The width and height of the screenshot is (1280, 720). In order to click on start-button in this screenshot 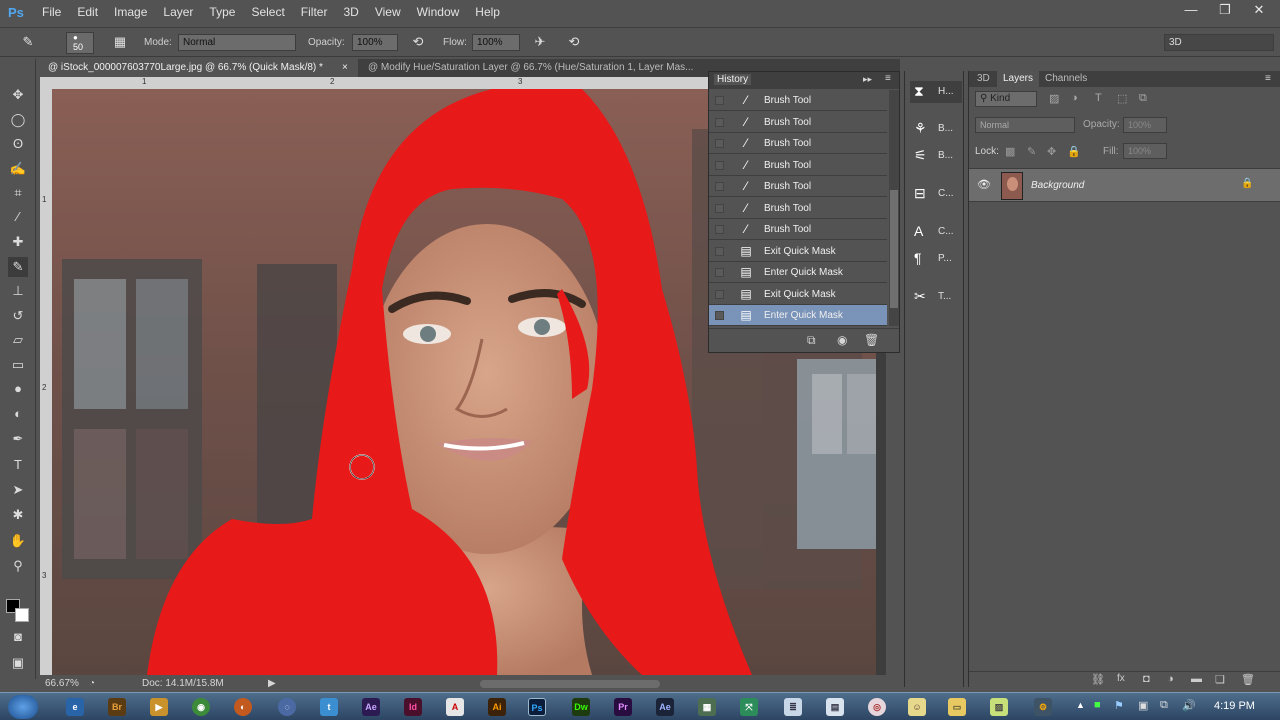, I will do `click(23, 707)`.